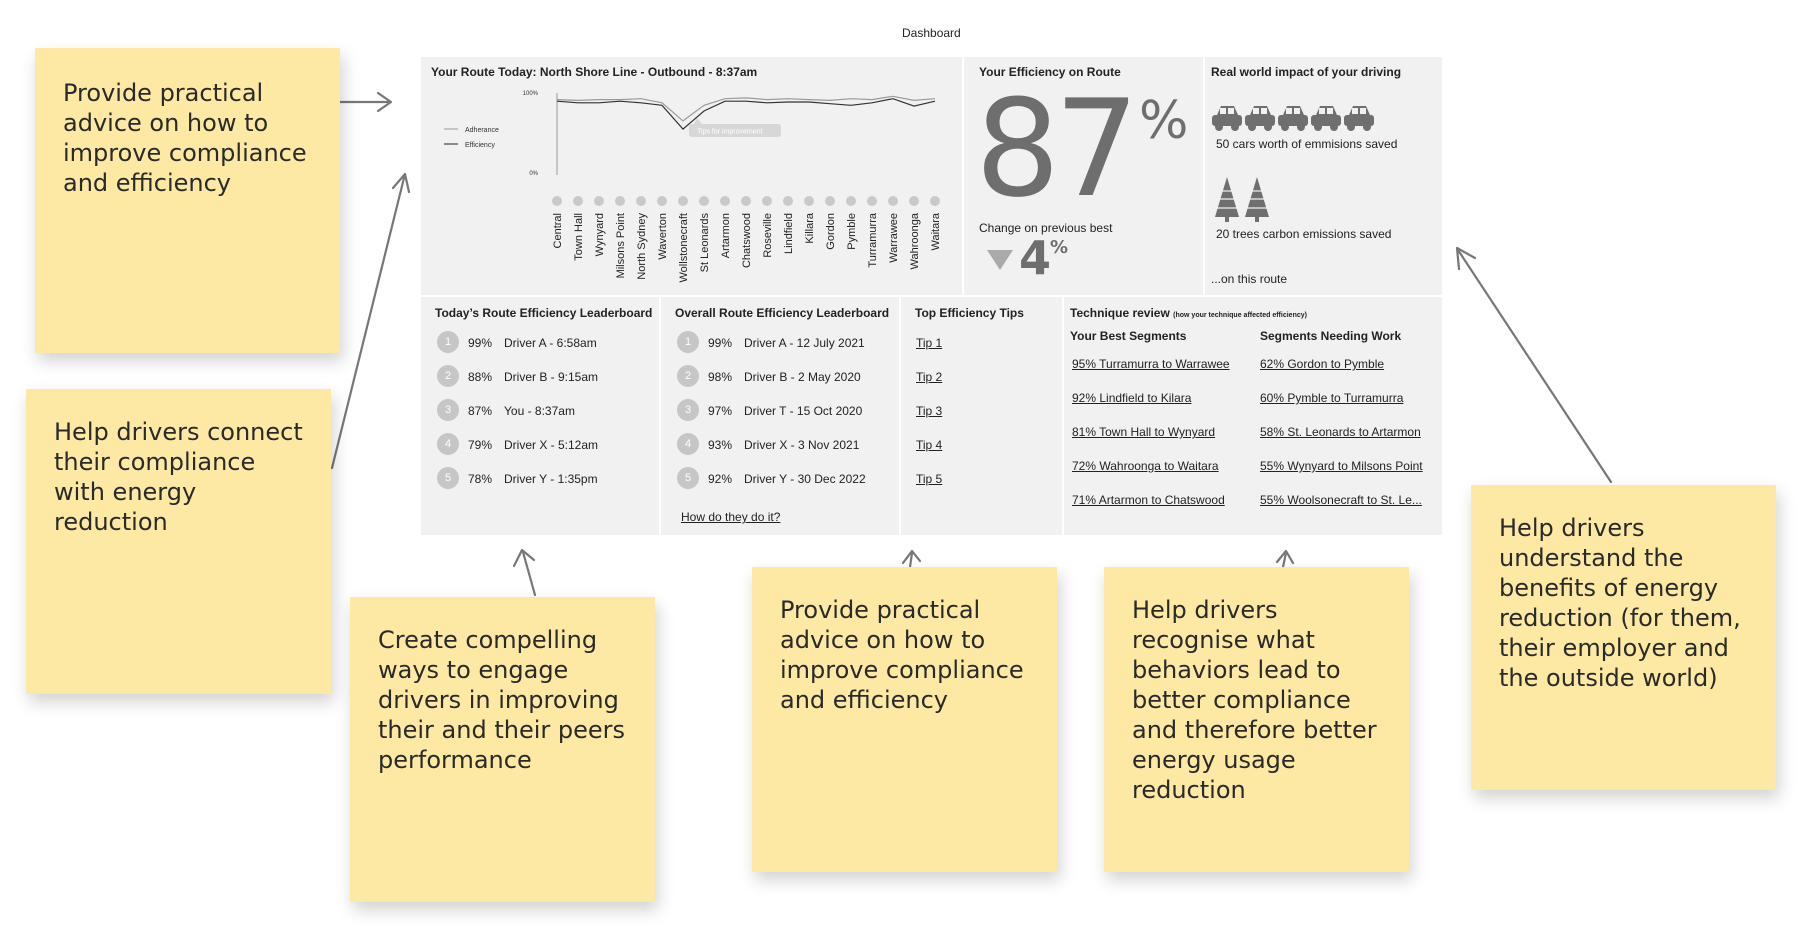 Image resolution: width=1811 pixels, height=943 pixels. What do you see at coordinates (621, 245) in the screenshot?
I see `station-label: Milsons Point` at bounding box center [621, 245].